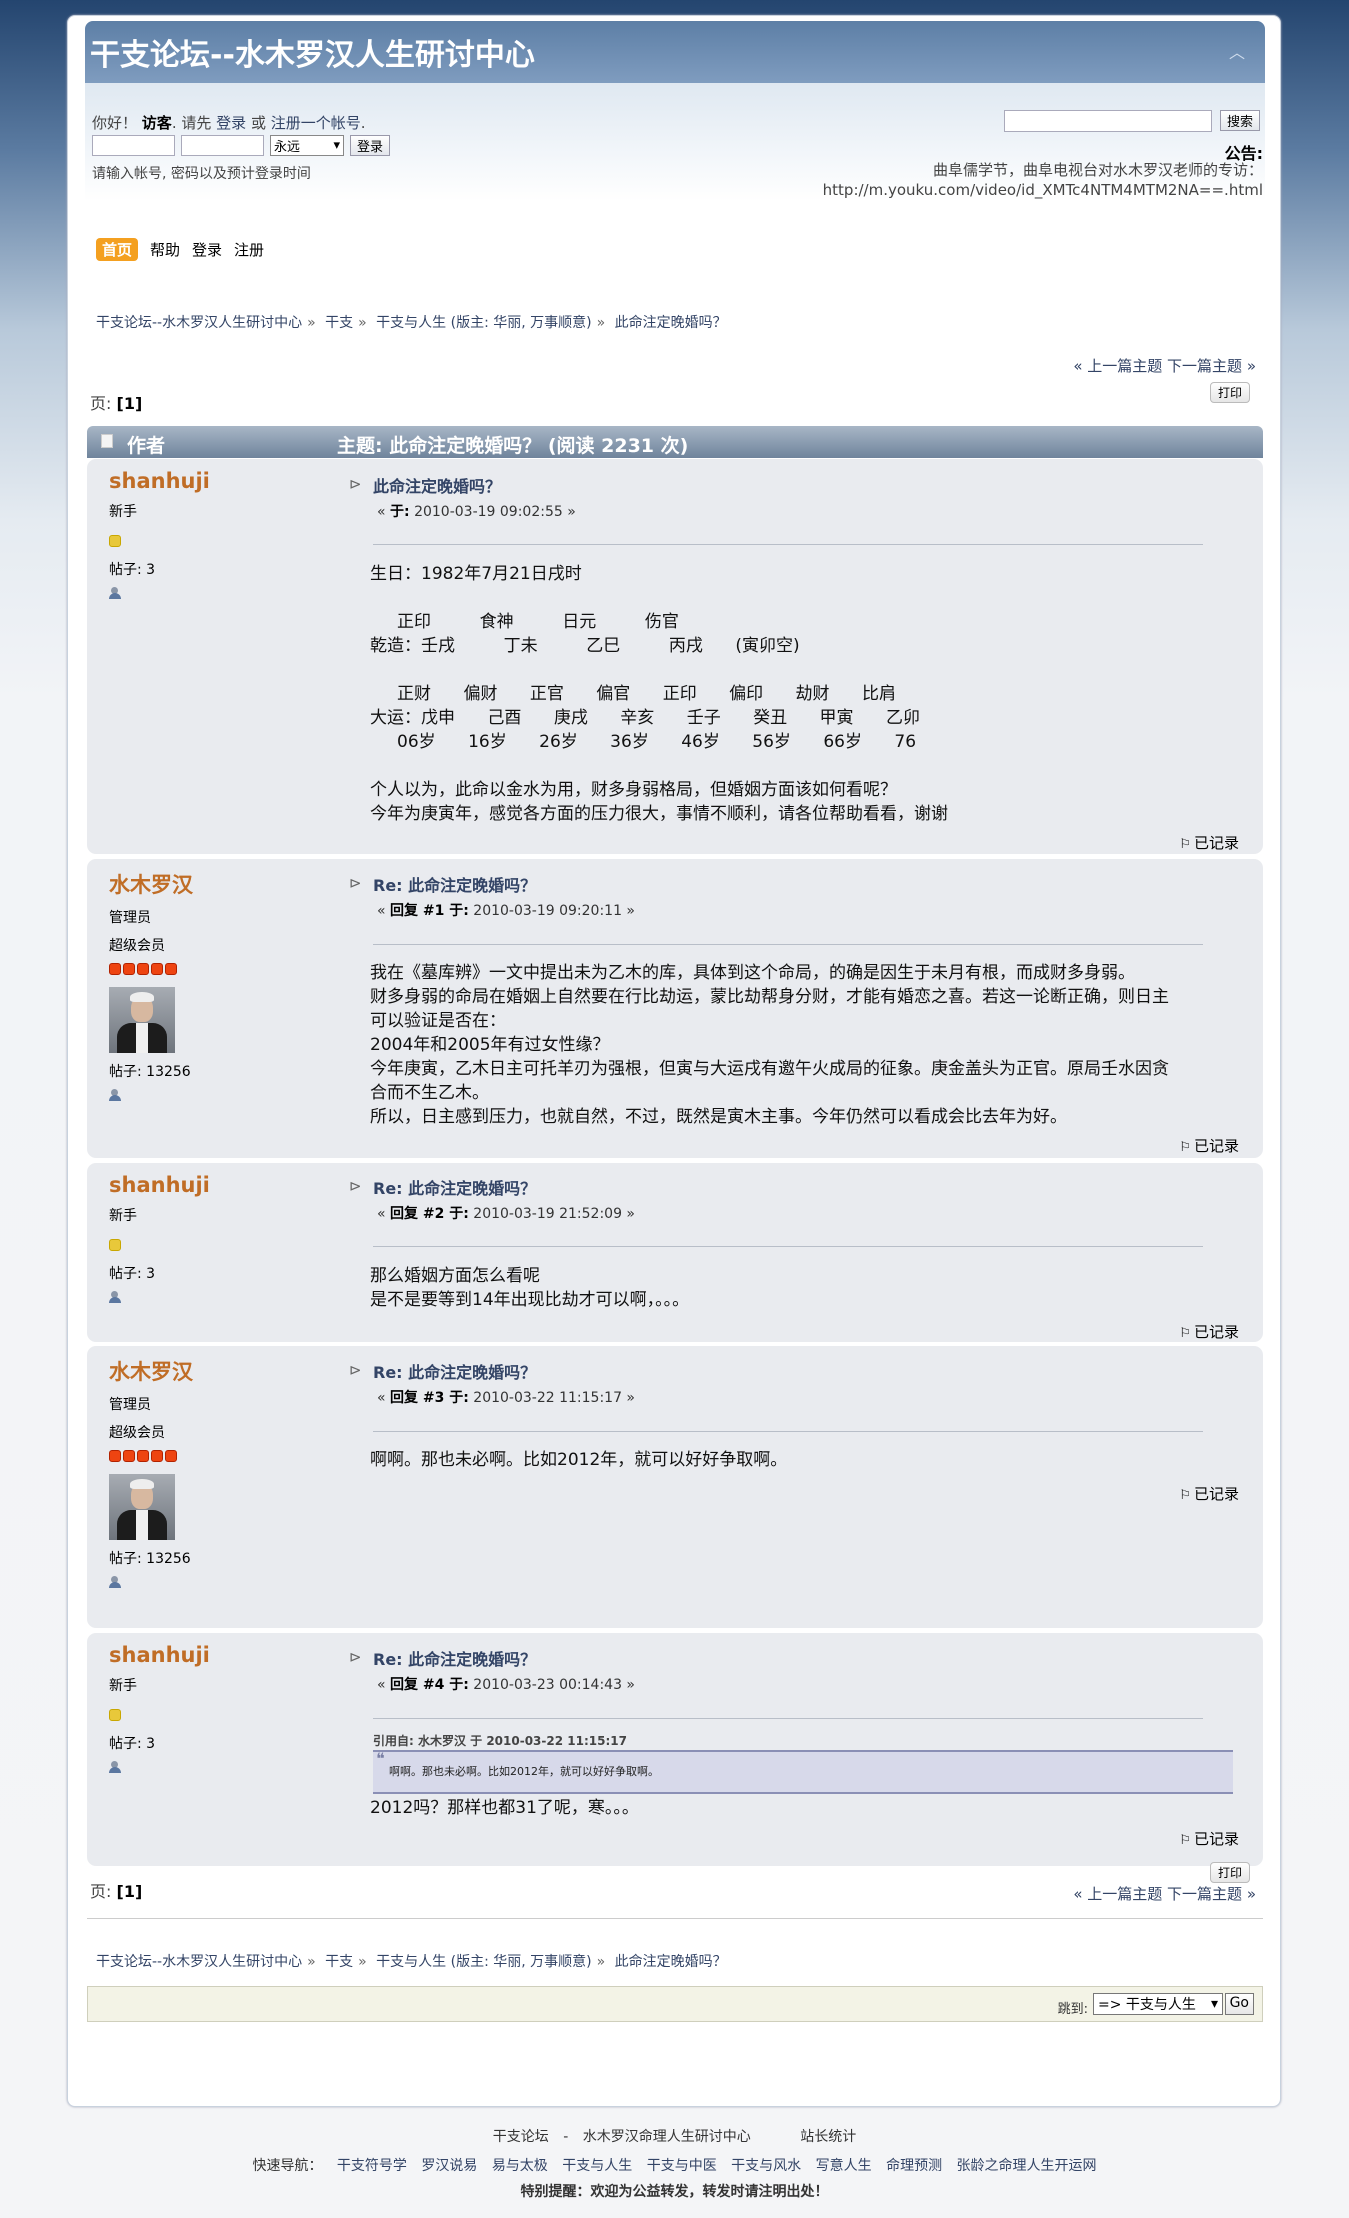 Image resolution: width=1349 pixels, height=2218 pixels. What do you see at coordinates (766, 2166) in the screenshot?
I see `quick-nav-link: 干支与风水` at bounding box center [766, 2166].